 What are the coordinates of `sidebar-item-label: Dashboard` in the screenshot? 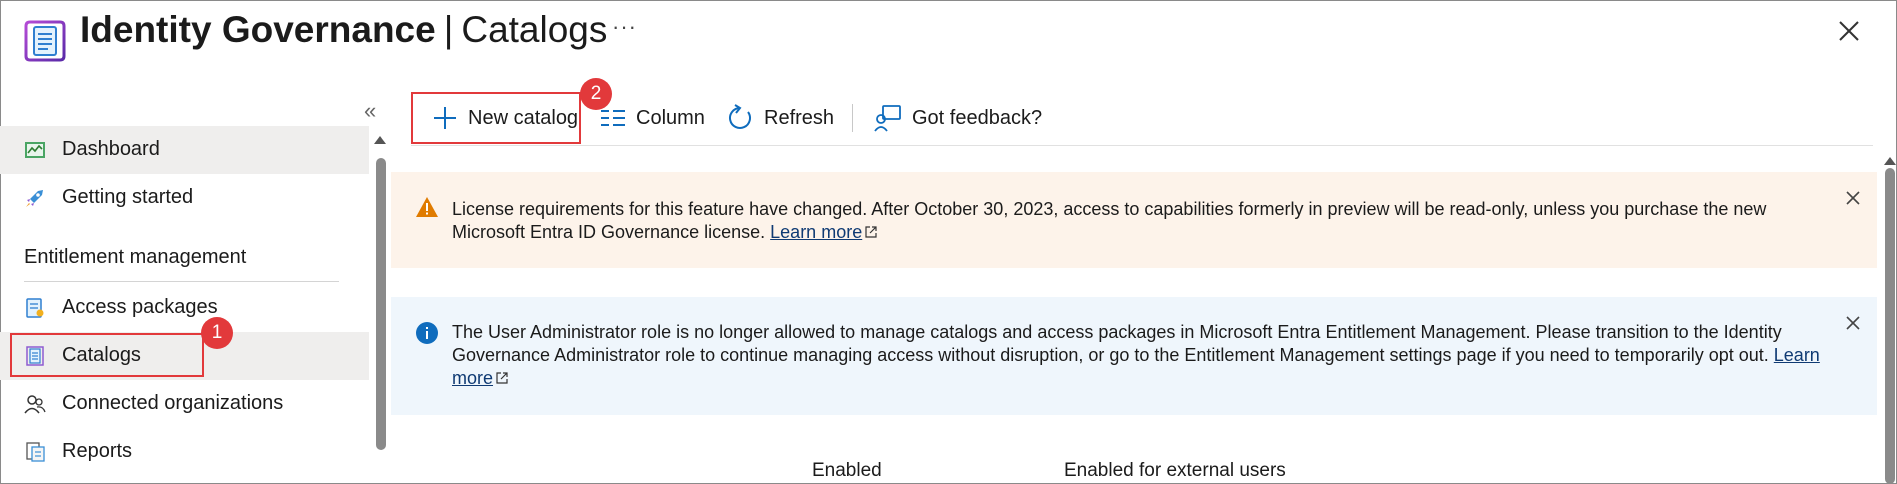 It's located at (111, 149).